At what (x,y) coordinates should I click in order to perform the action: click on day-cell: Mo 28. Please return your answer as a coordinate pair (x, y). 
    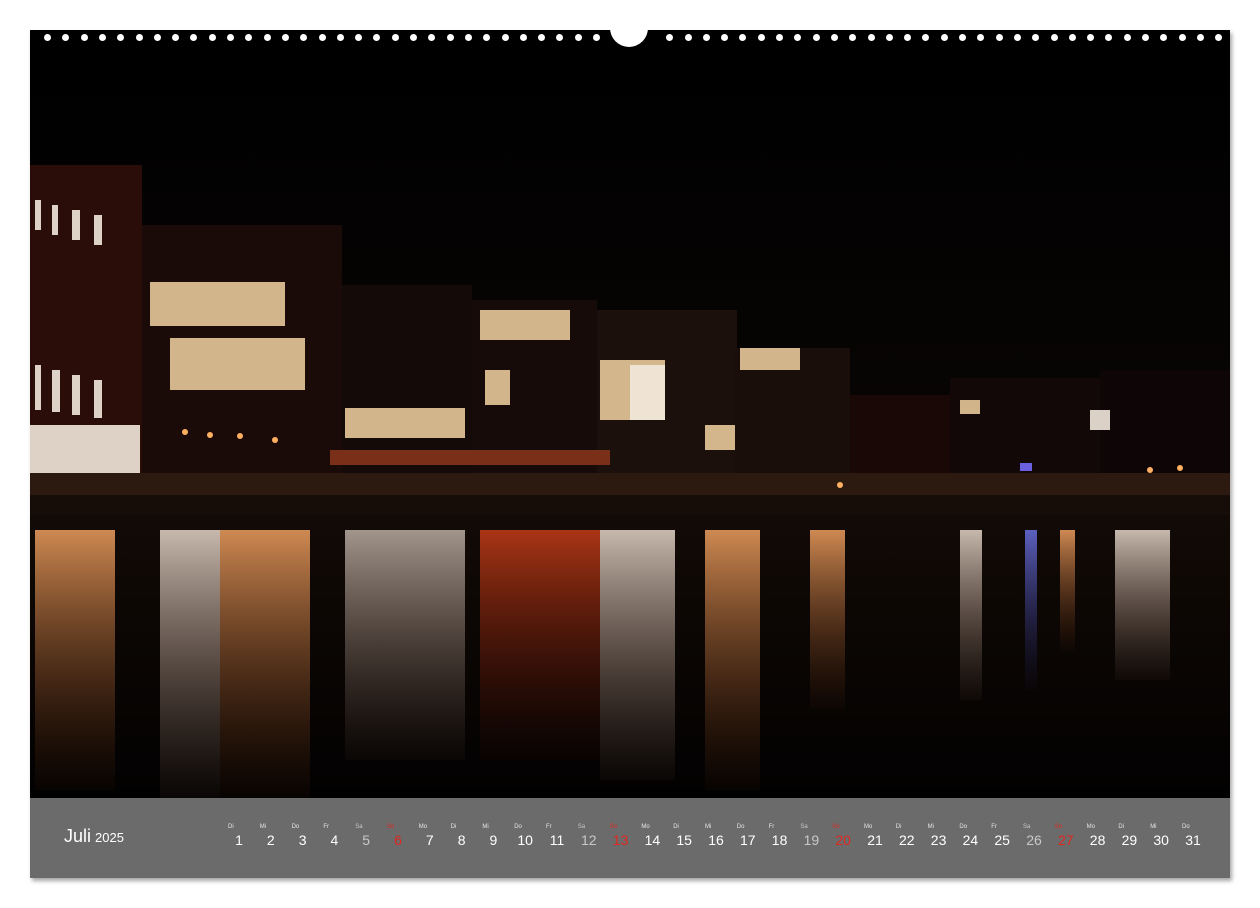
    Looking at the image, I should click on (1098, 836).